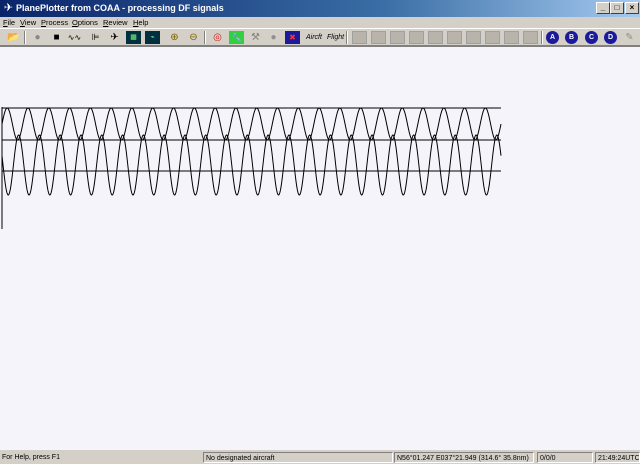 The image size is (640, 464). I want to click on flight-button: Flight, so click(335, 37).